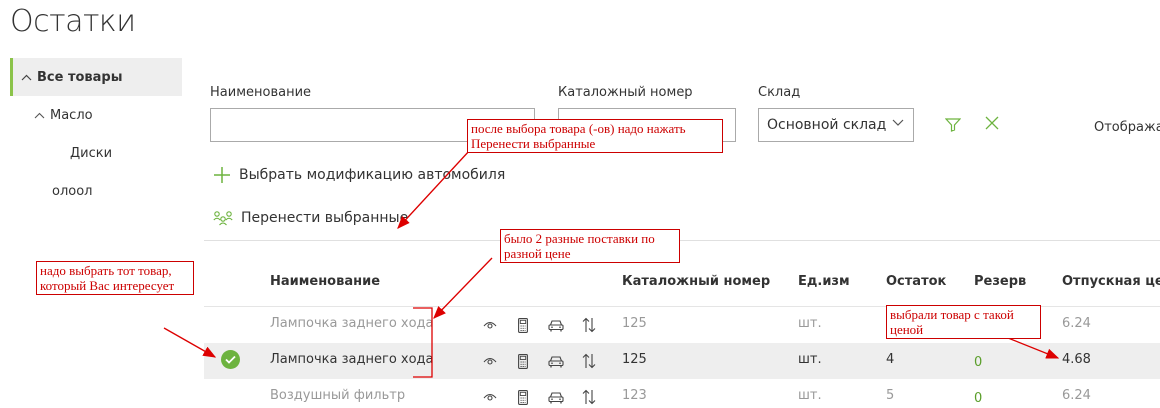  What do you see at coordinates (1111, 281) in the screenshot?
I see `column-header-price: Отпускная цен` at bounding box center [1111, 281].